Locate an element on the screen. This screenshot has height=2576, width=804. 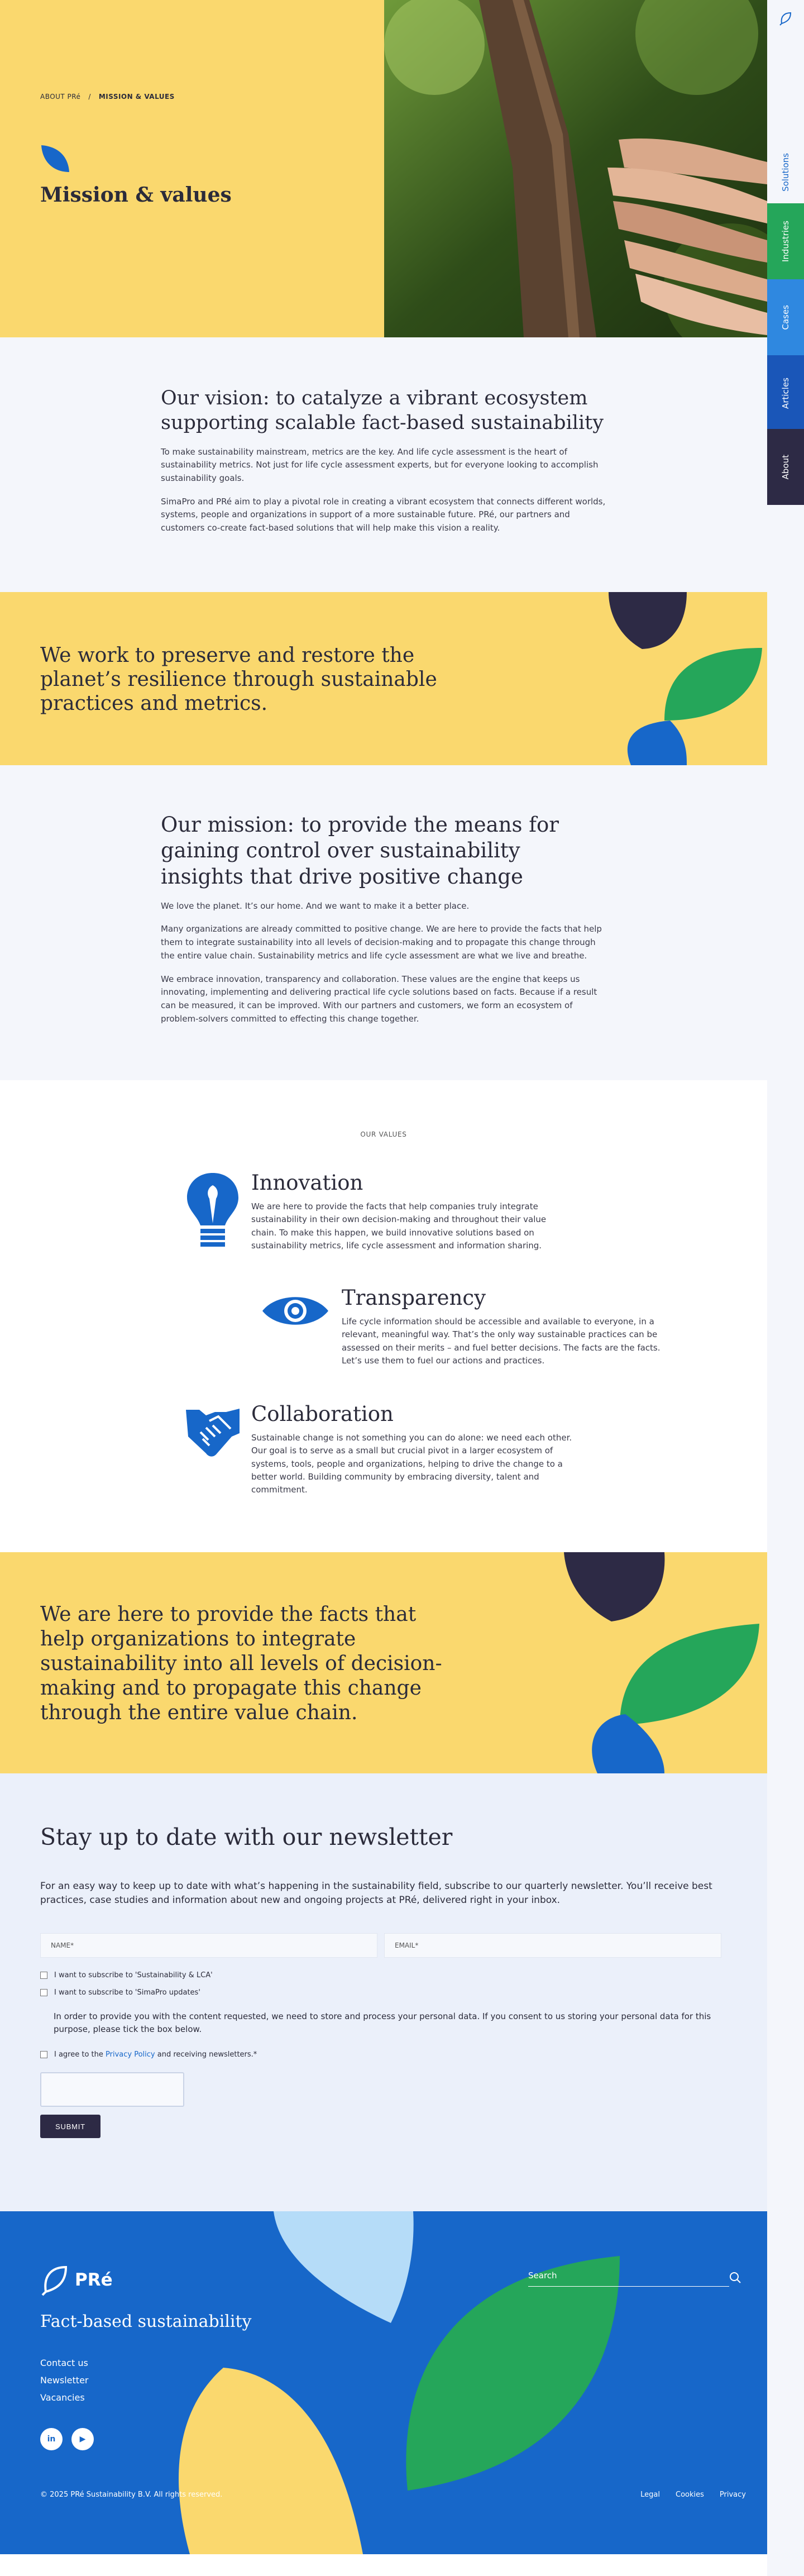
footer-tagline: Fact-based sustainability is located at coordinates (146, 2322).